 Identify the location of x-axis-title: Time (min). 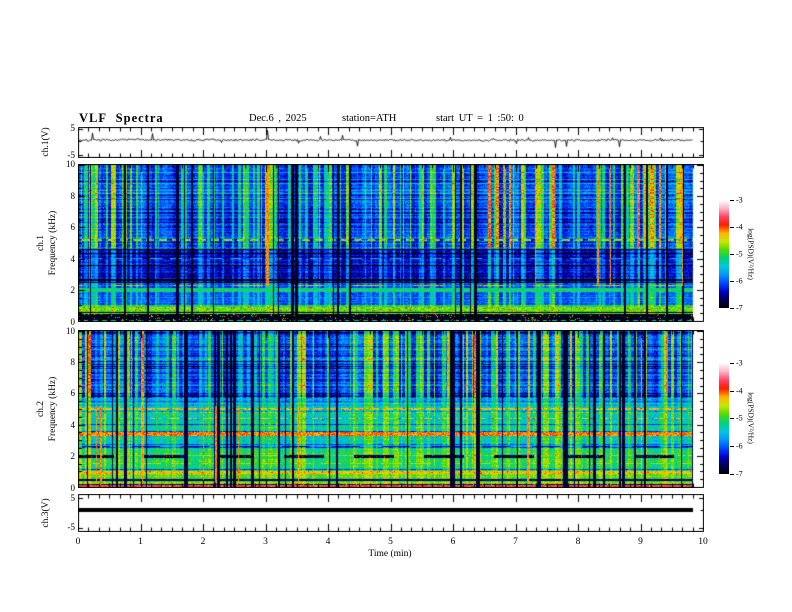
(390, 554).